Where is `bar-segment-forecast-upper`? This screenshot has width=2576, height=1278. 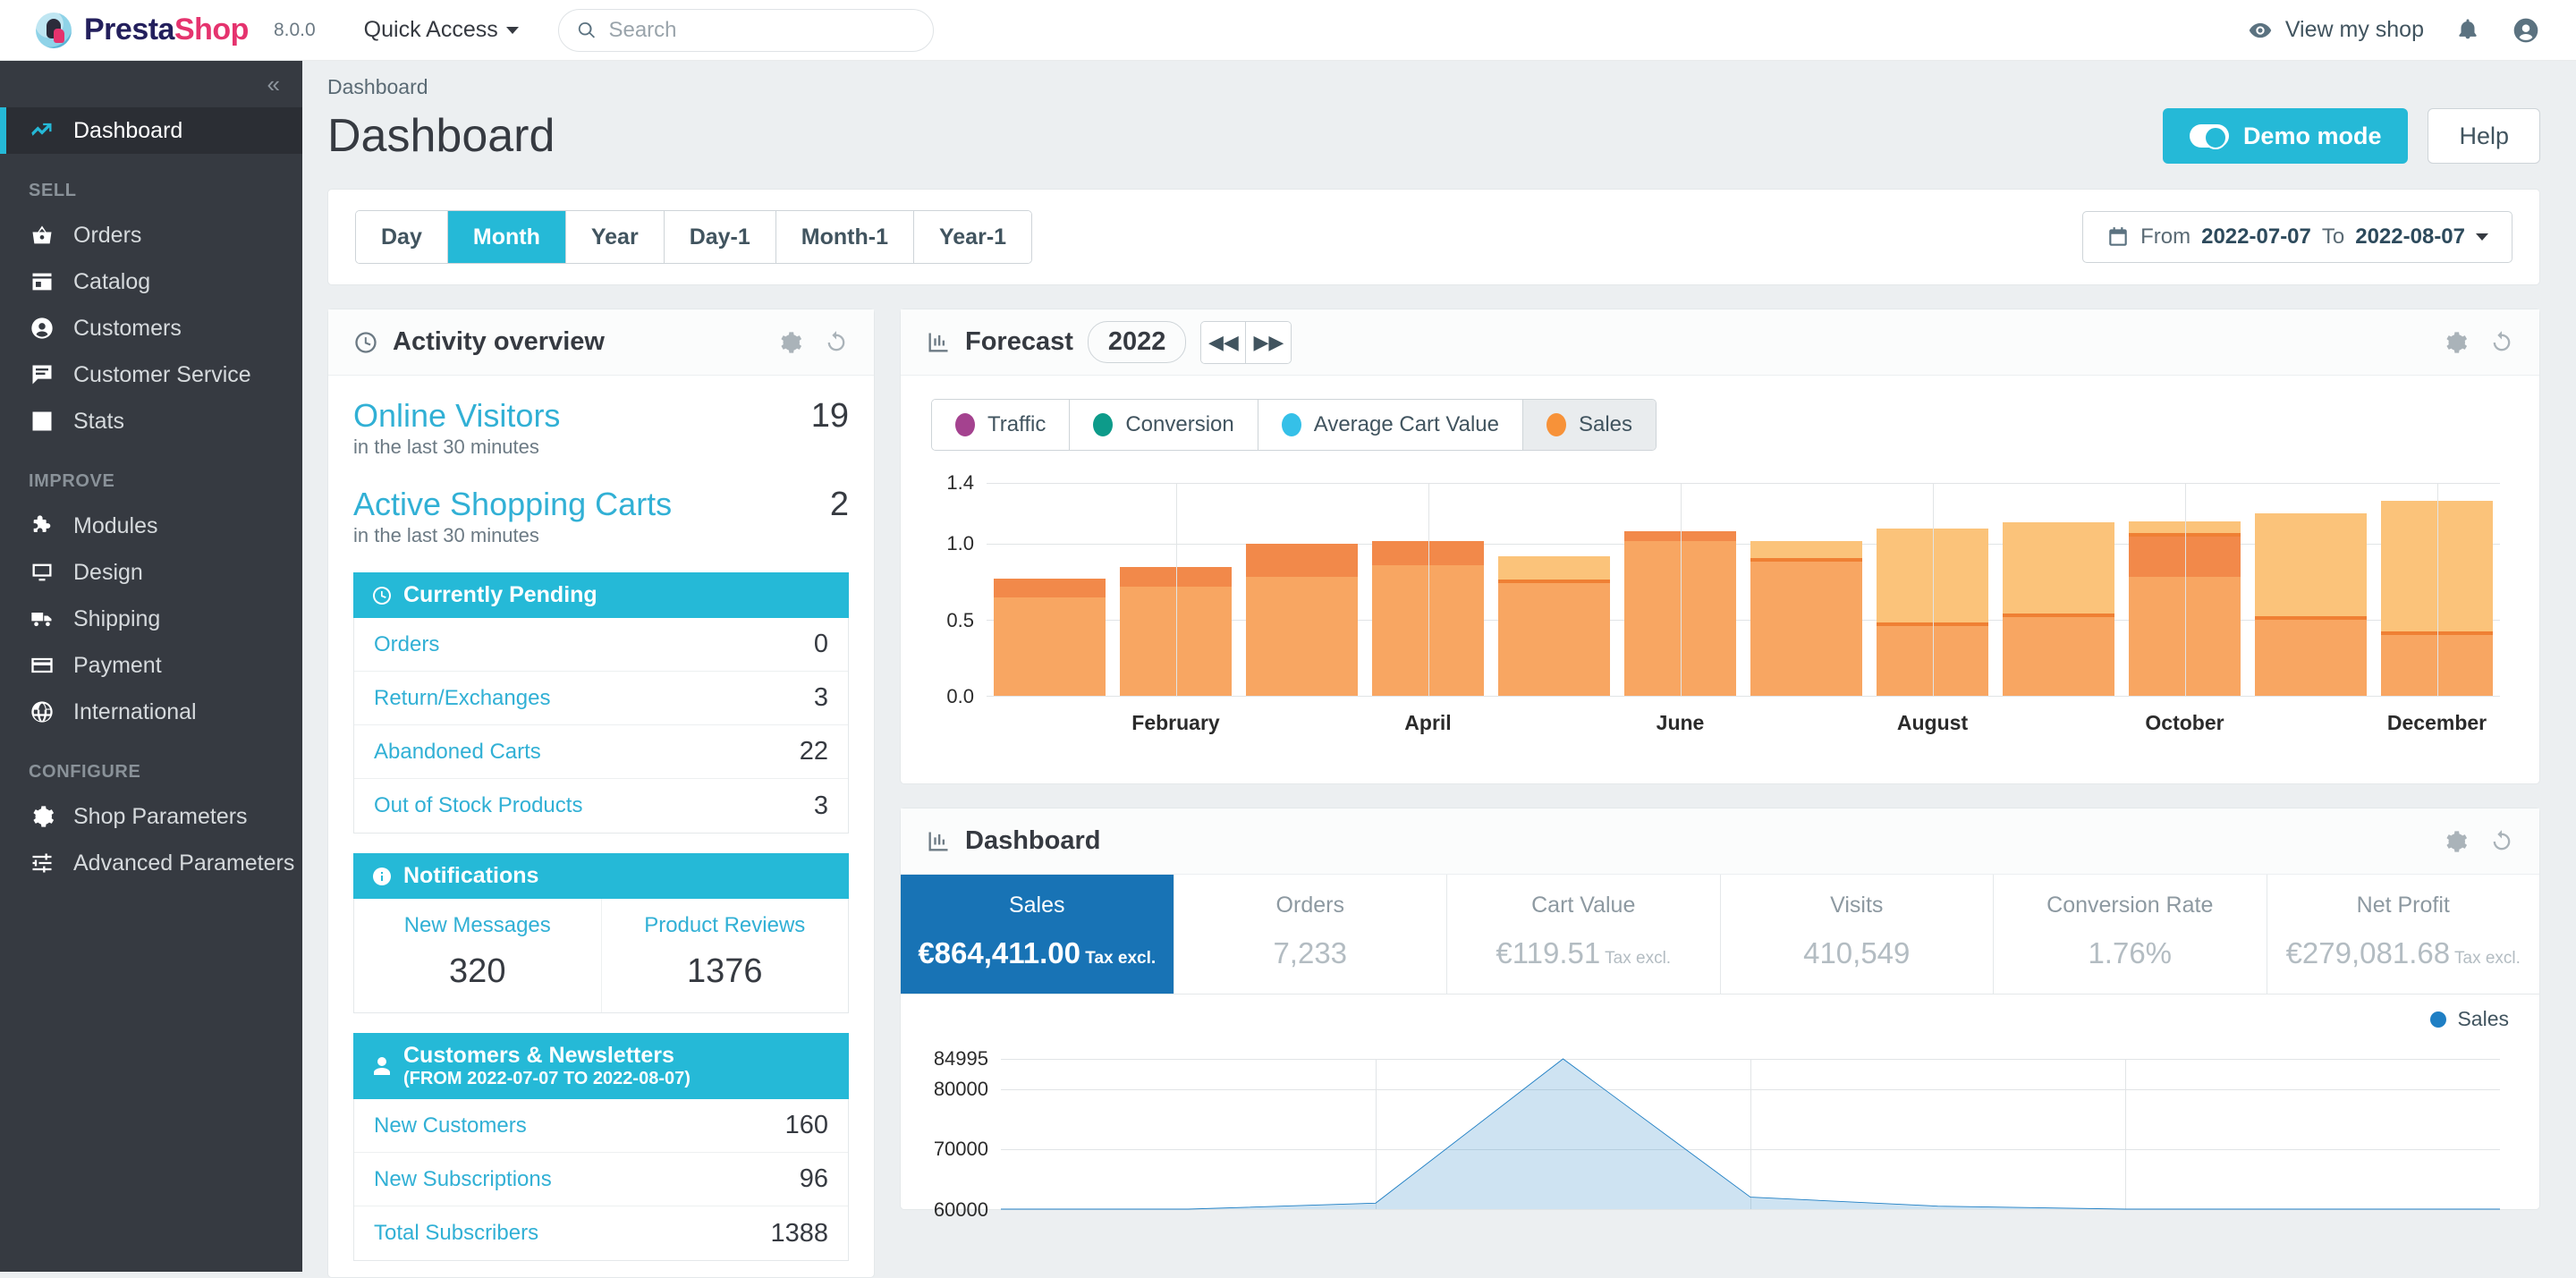 bar-segment-forecast-upper is located at coordinates (1050, 588).